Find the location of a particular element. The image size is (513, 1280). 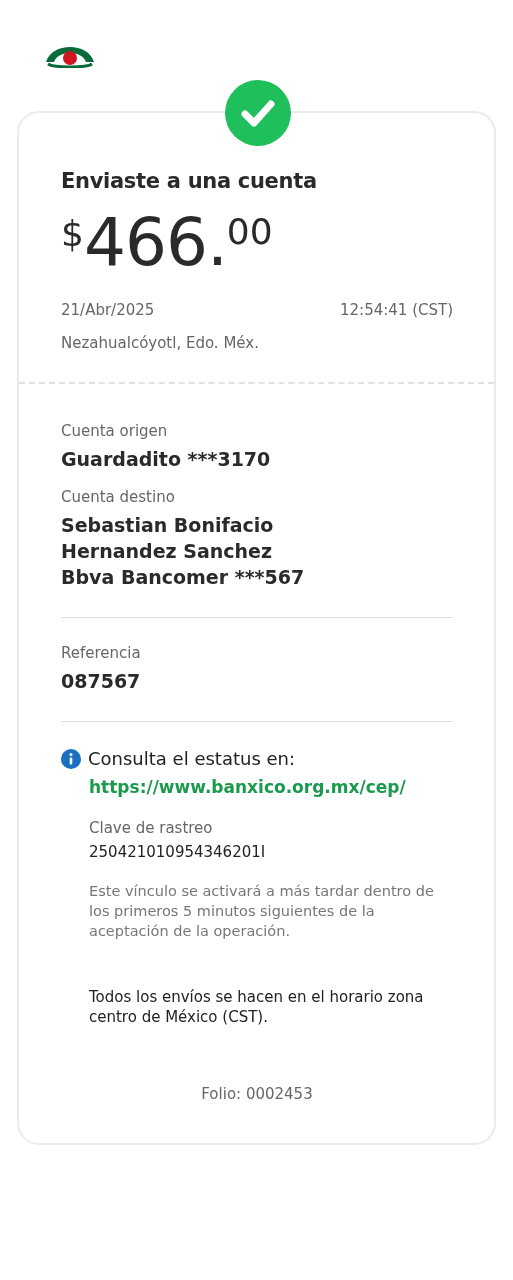

location-text: Nezahualcóyotl, Edo. Méx. is located at coordinates (160, 343).